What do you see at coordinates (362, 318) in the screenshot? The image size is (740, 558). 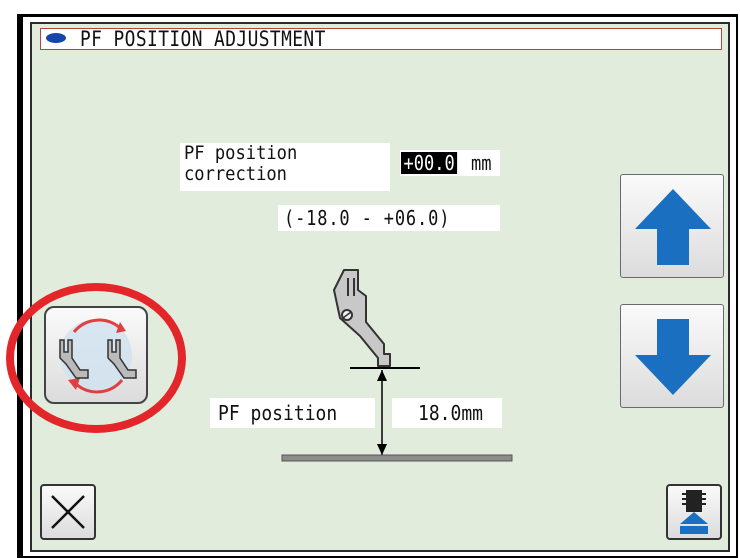 I see `presser-foot-icon` at bounding box center [362, 318].